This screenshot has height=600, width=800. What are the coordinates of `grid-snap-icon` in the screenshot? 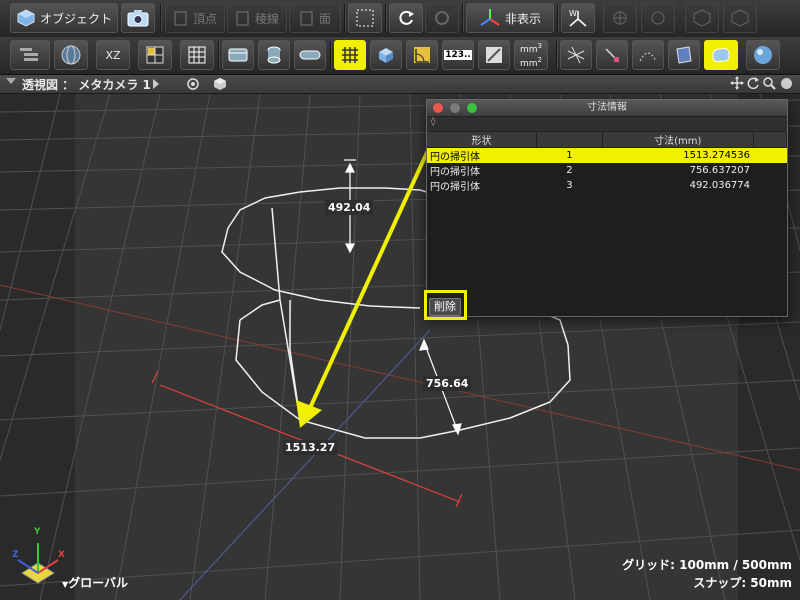 It's located at (350, 55).